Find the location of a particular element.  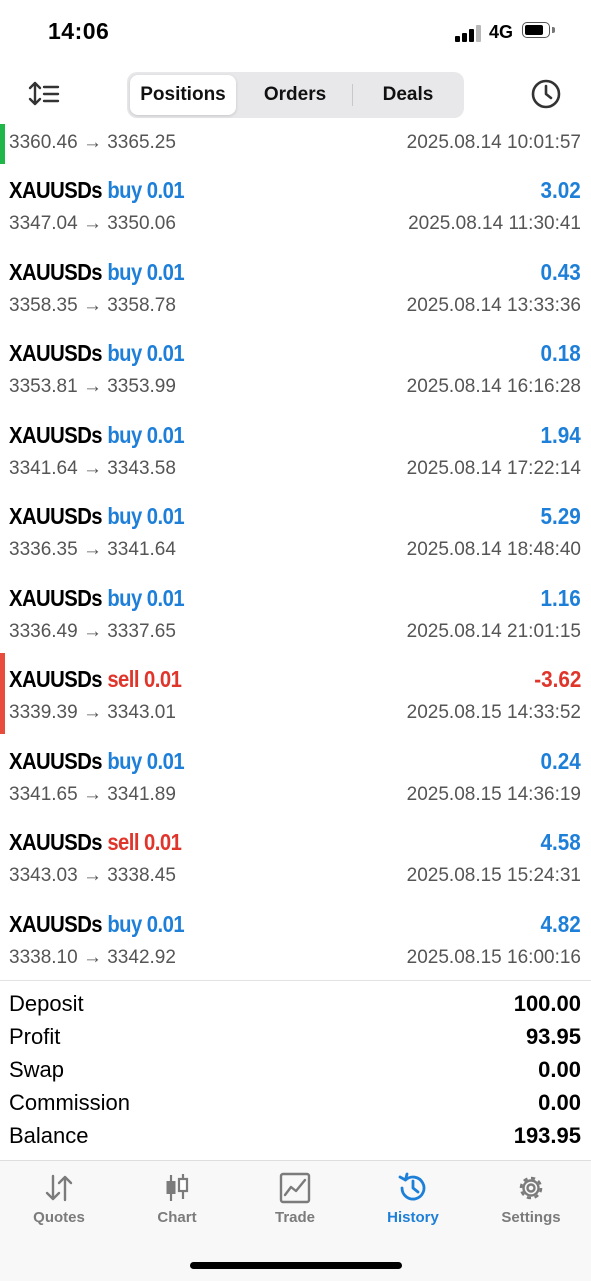

clock-icon is located at coordinates (546, 94).